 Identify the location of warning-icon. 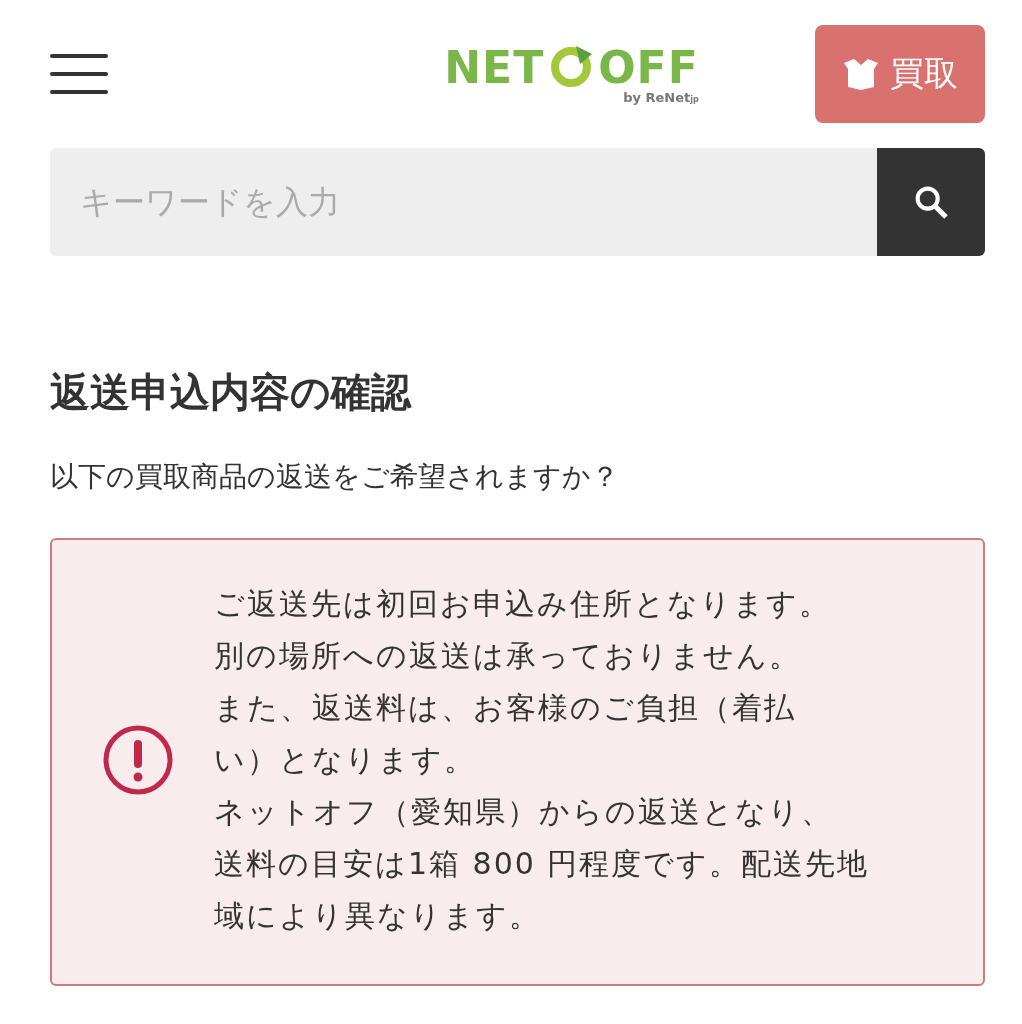
(138, 760).